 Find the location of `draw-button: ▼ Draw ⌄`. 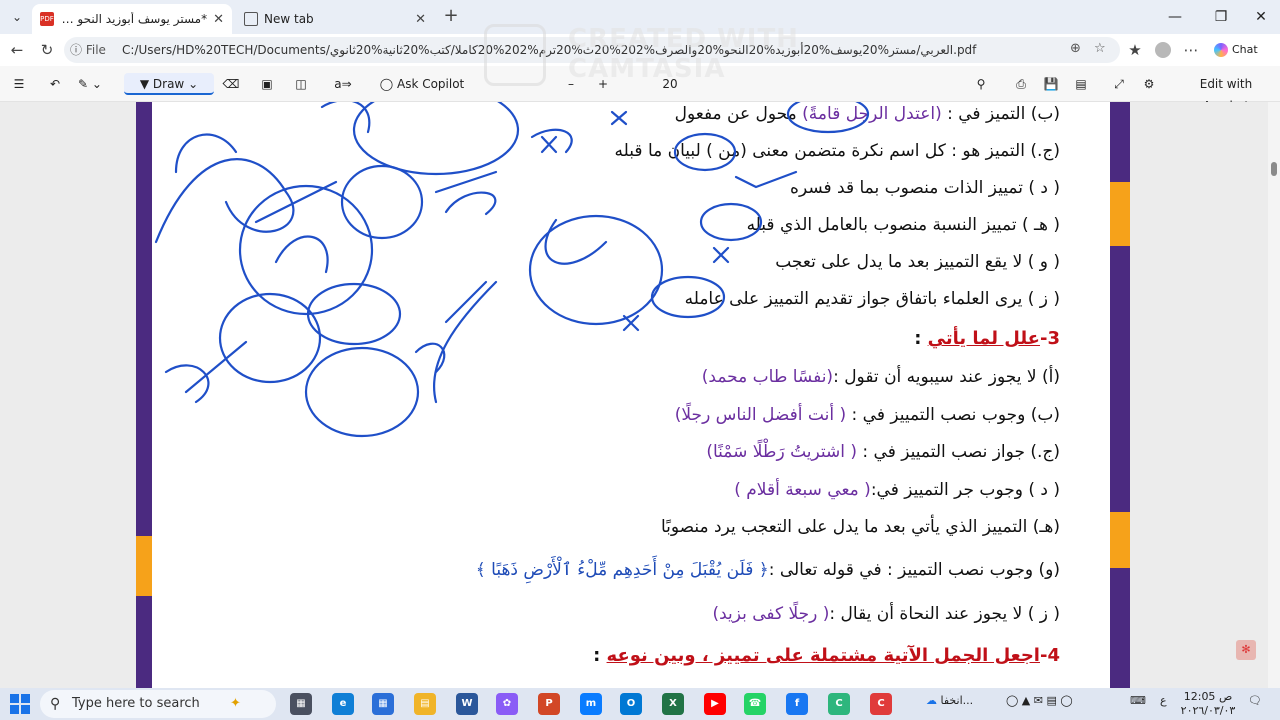

draw-button: ▼ Draw ⌄ is located at coordinates (169, 84).